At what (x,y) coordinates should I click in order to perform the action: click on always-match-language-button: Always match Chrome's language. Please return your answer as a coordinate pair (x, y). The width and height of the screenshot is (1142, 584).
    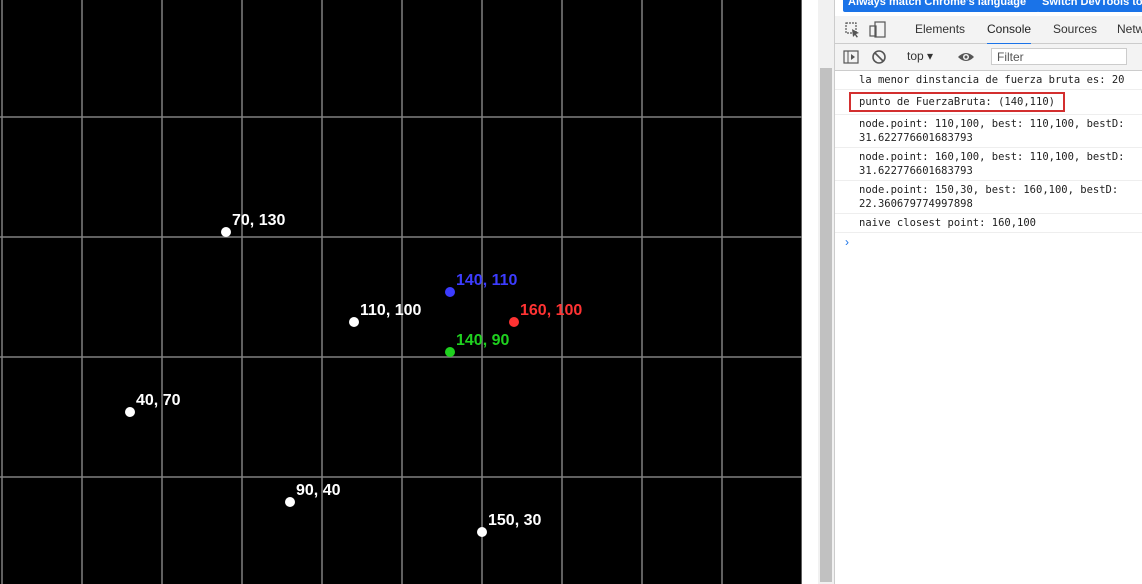
    Looking at the image, I should click on (941, 6).